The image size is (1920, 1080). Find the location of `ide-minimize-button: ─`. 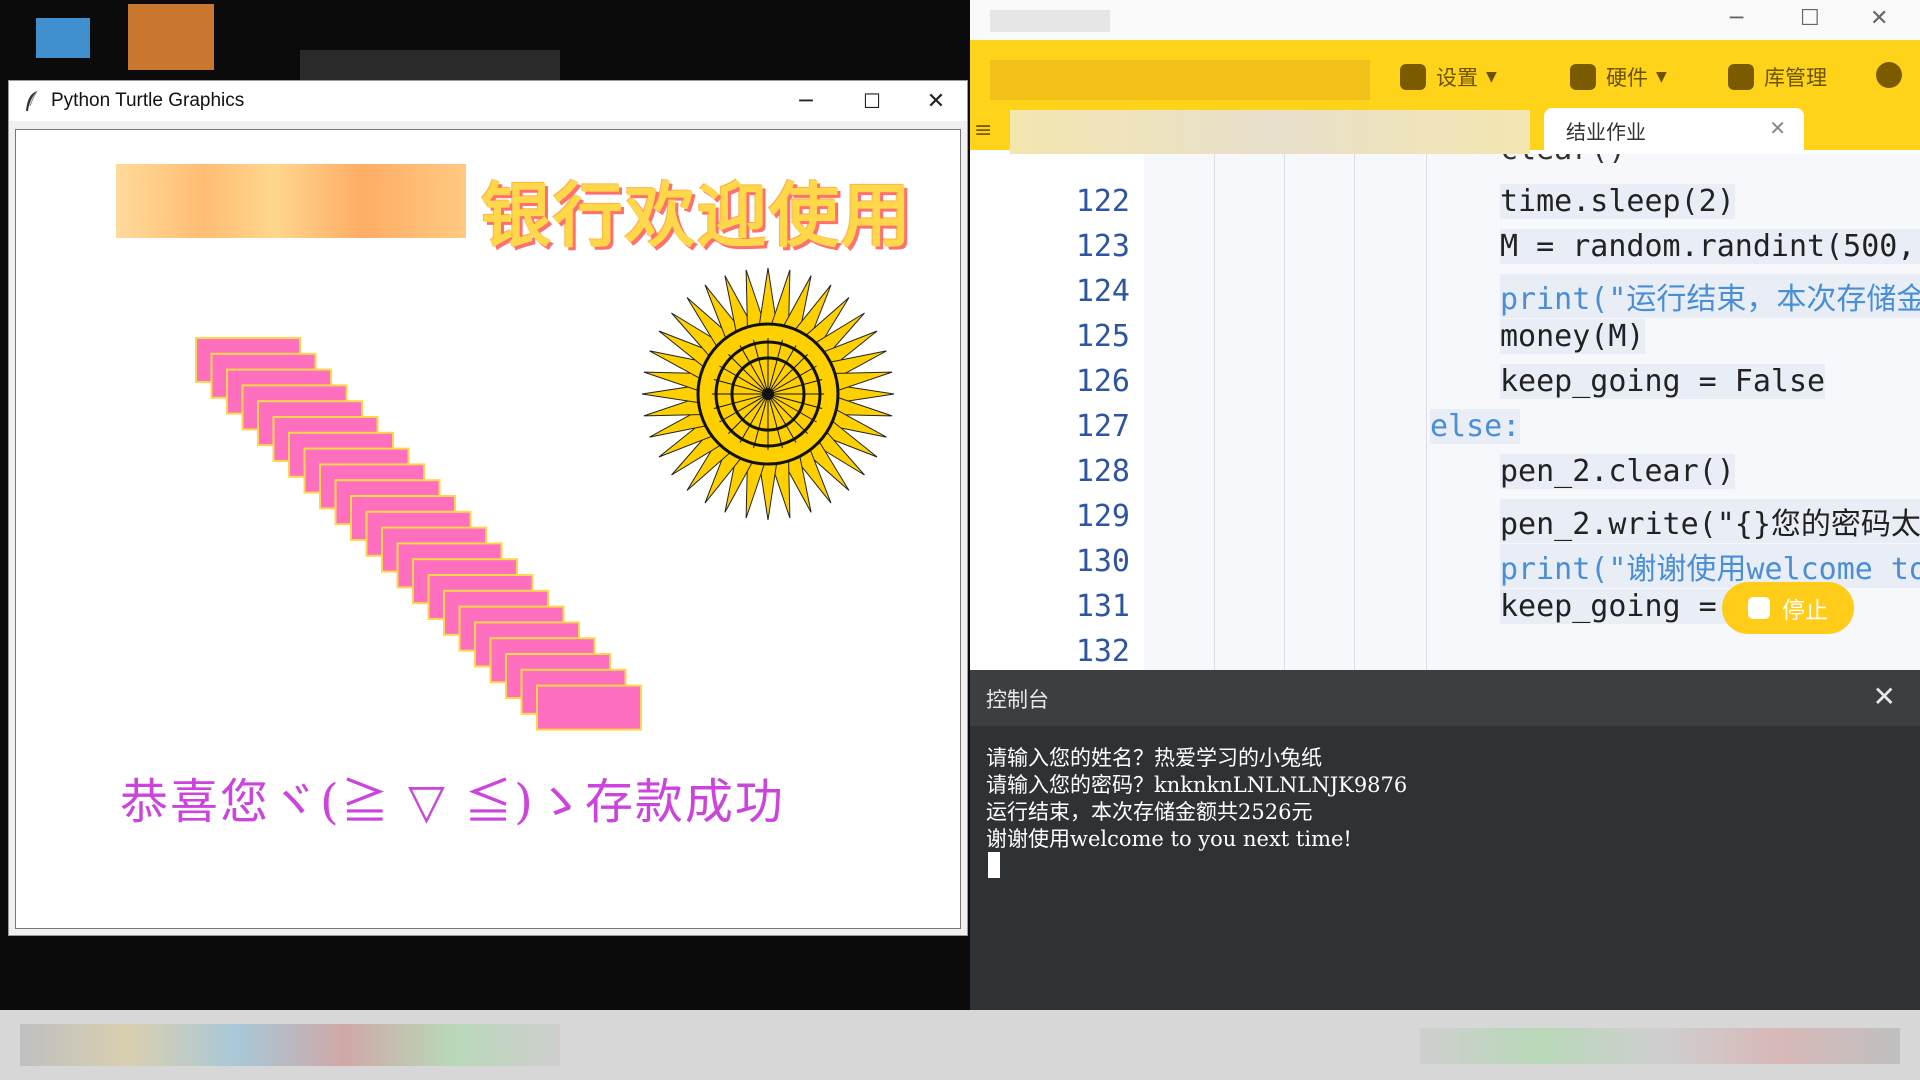

ide-minimize-button: ─ is located at coordinates (1736, 18).